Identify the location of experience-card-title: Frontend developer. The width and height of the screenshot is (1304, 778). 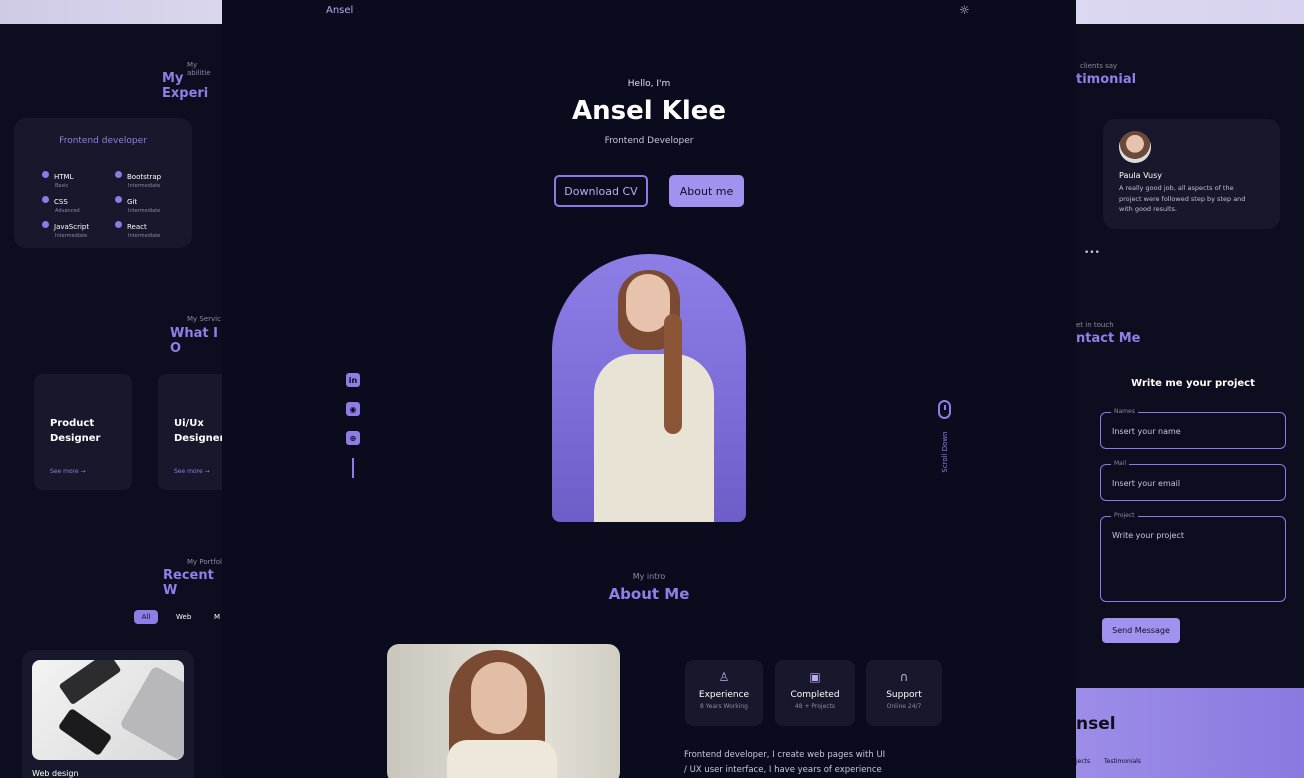
(103, 141).